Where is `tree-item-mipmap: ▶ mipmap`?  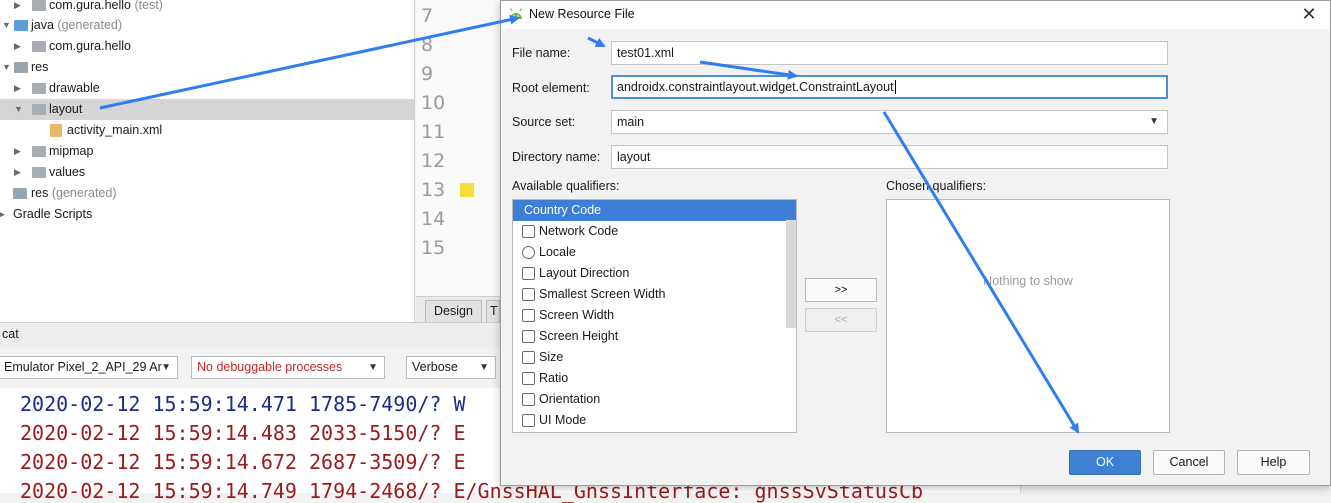
tree-item-mipmap: ▶ mipmap is located at coordinates (207, 151).